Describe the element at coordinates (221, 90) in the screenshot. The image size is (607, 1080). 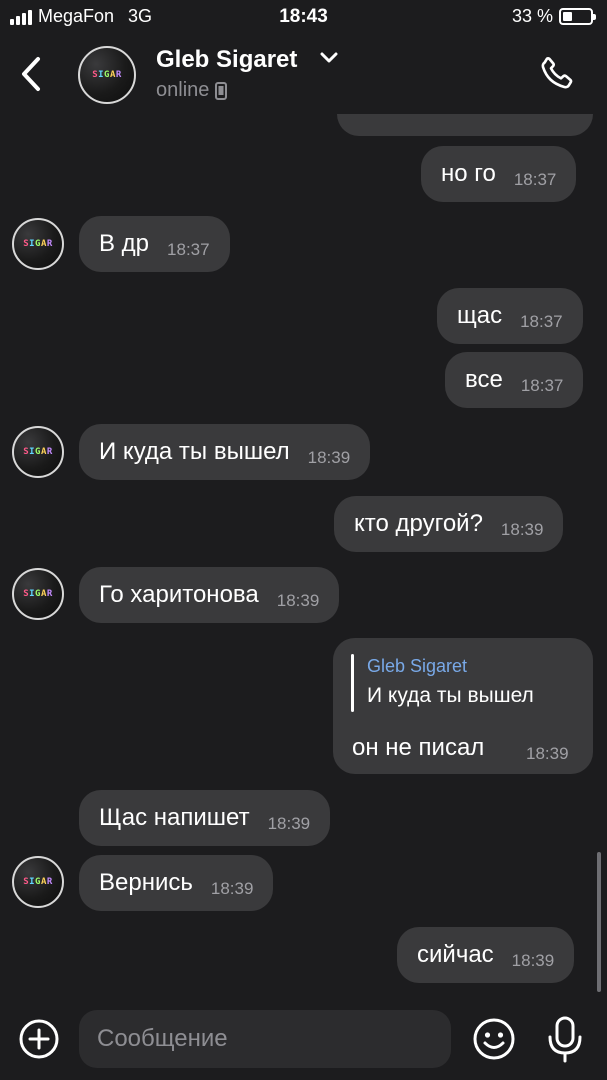
I see `mobile-device-icon` at that location.